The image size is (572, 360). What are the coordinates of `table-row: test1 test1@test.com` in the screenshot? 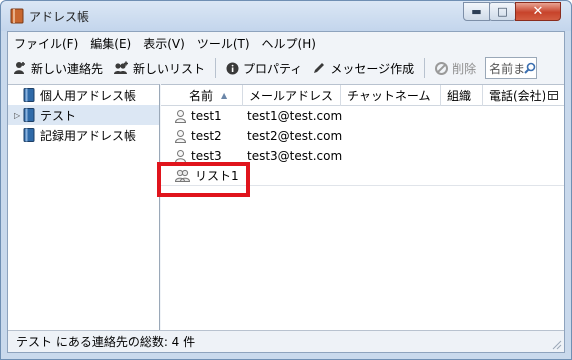 It's located at (362, 116).